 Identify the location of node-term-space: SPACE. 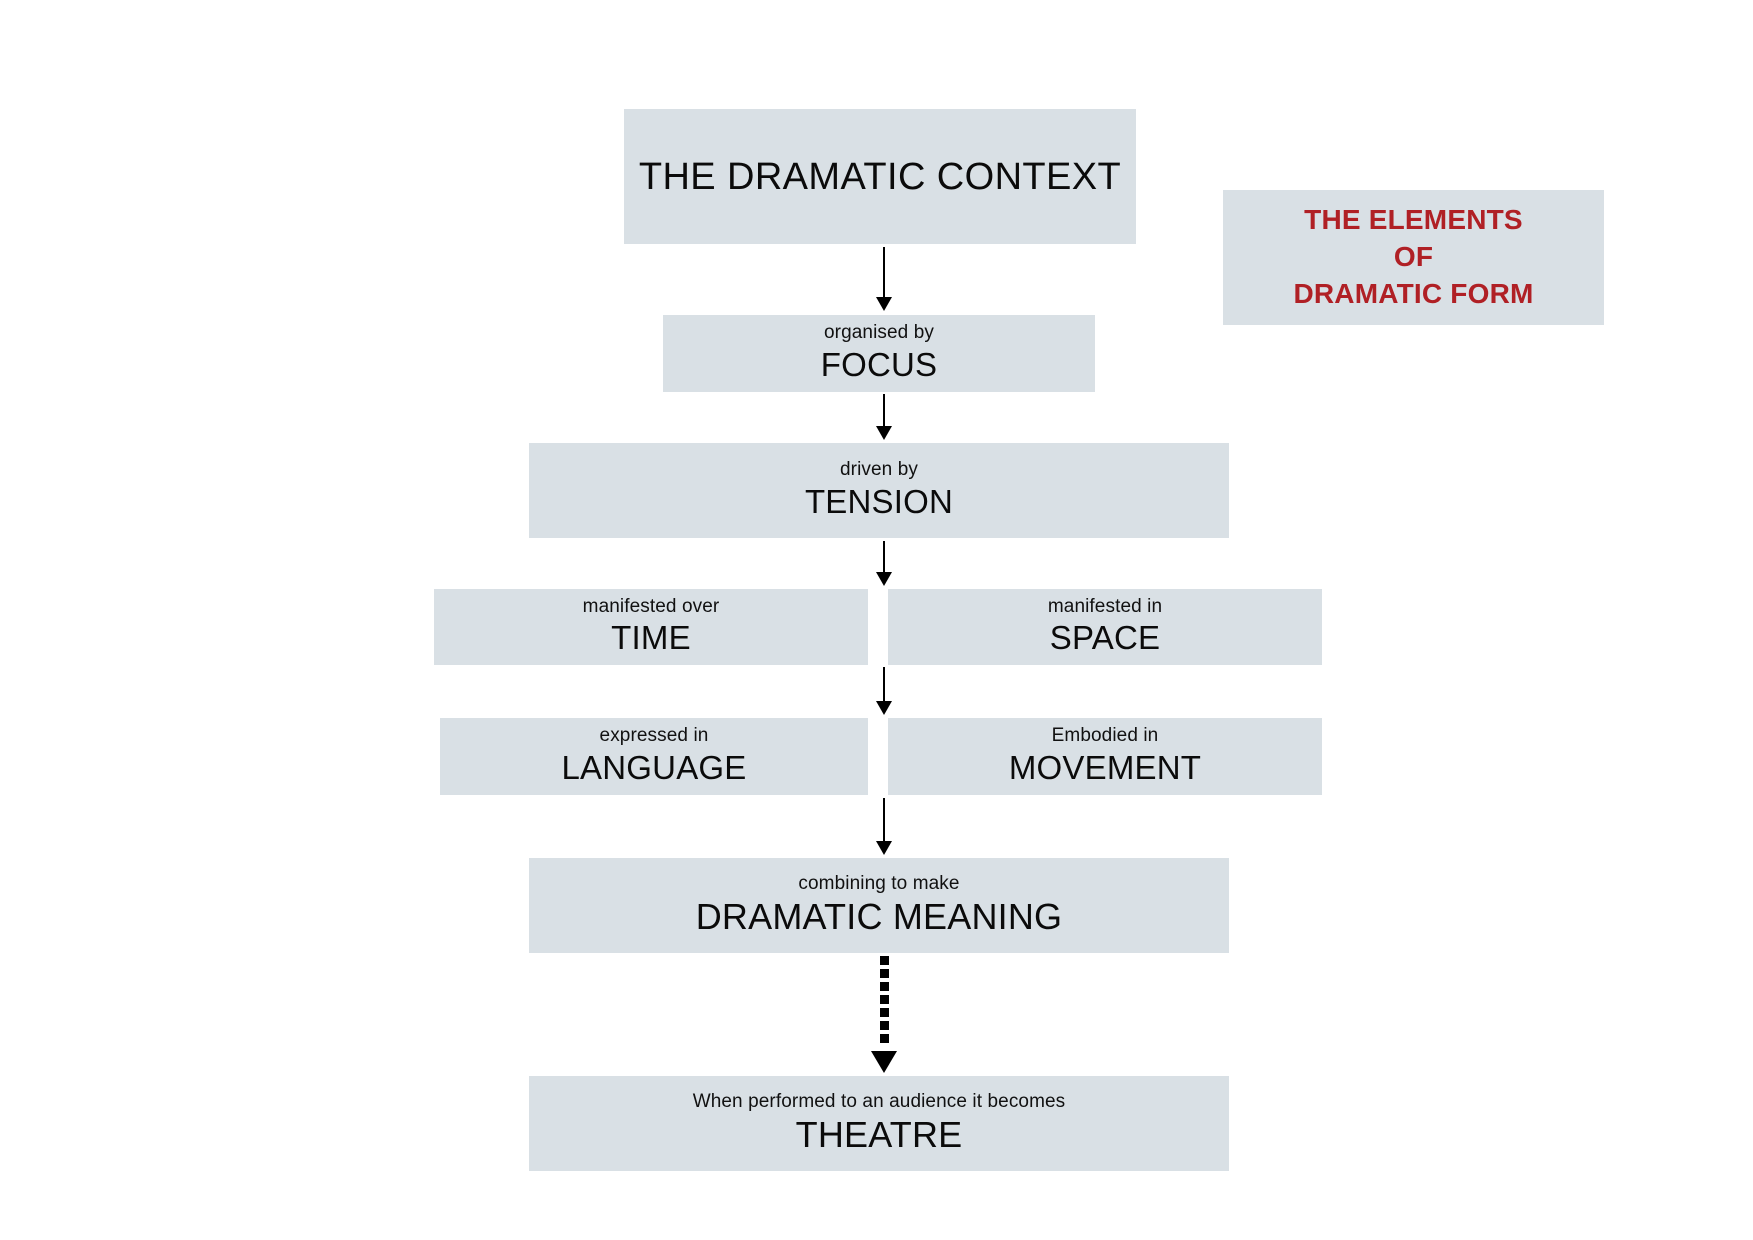
(1105, 638).